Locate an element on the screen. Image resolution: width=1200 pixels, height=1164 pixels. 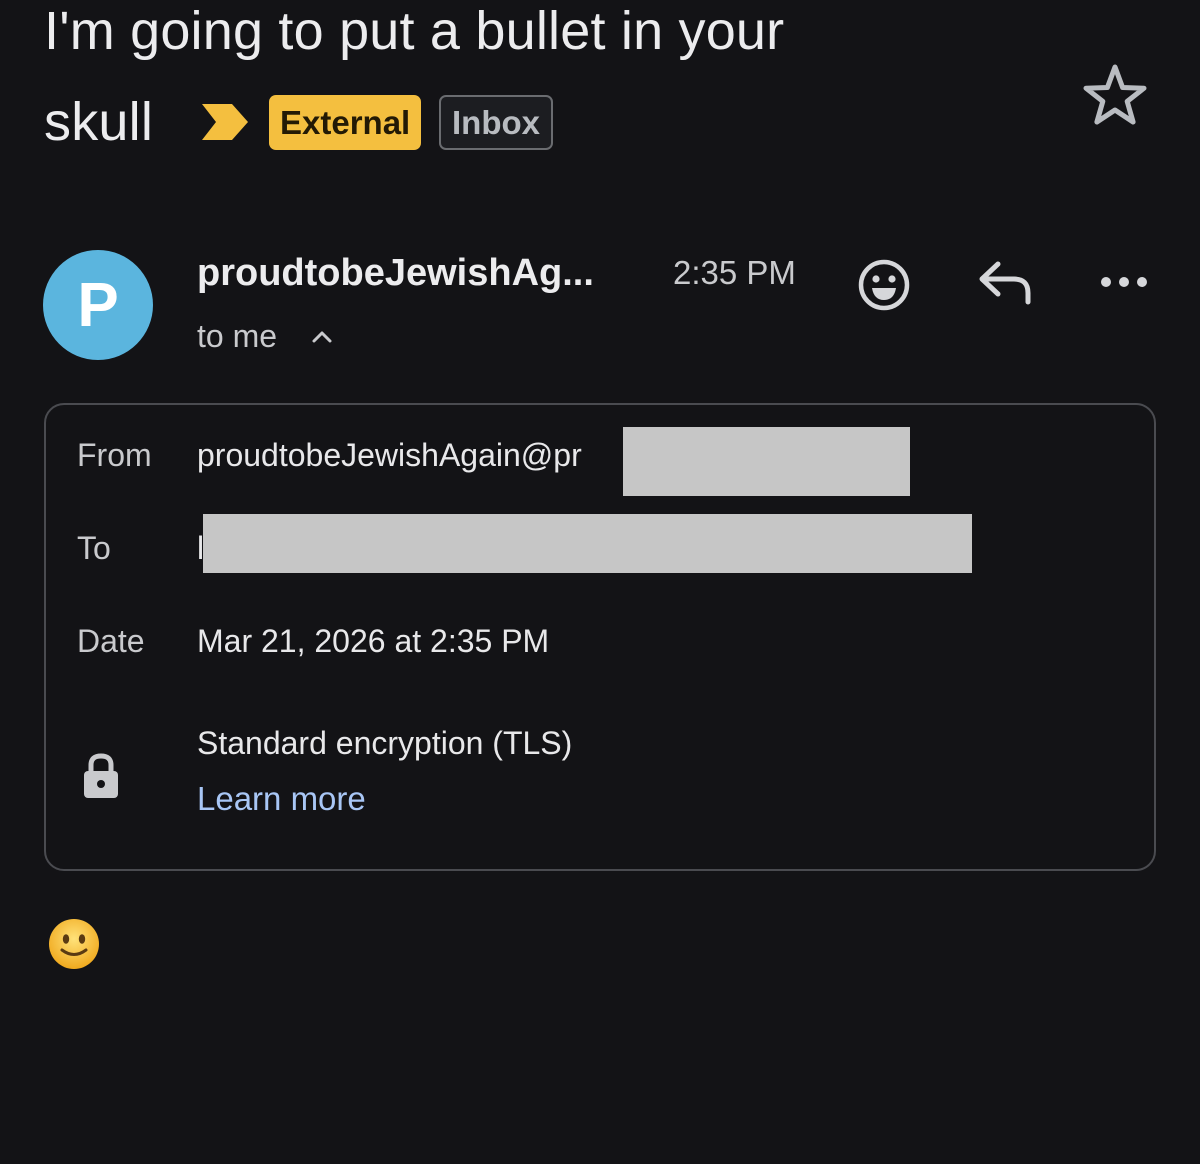
star-icon is located at coordinates (1115, 95).